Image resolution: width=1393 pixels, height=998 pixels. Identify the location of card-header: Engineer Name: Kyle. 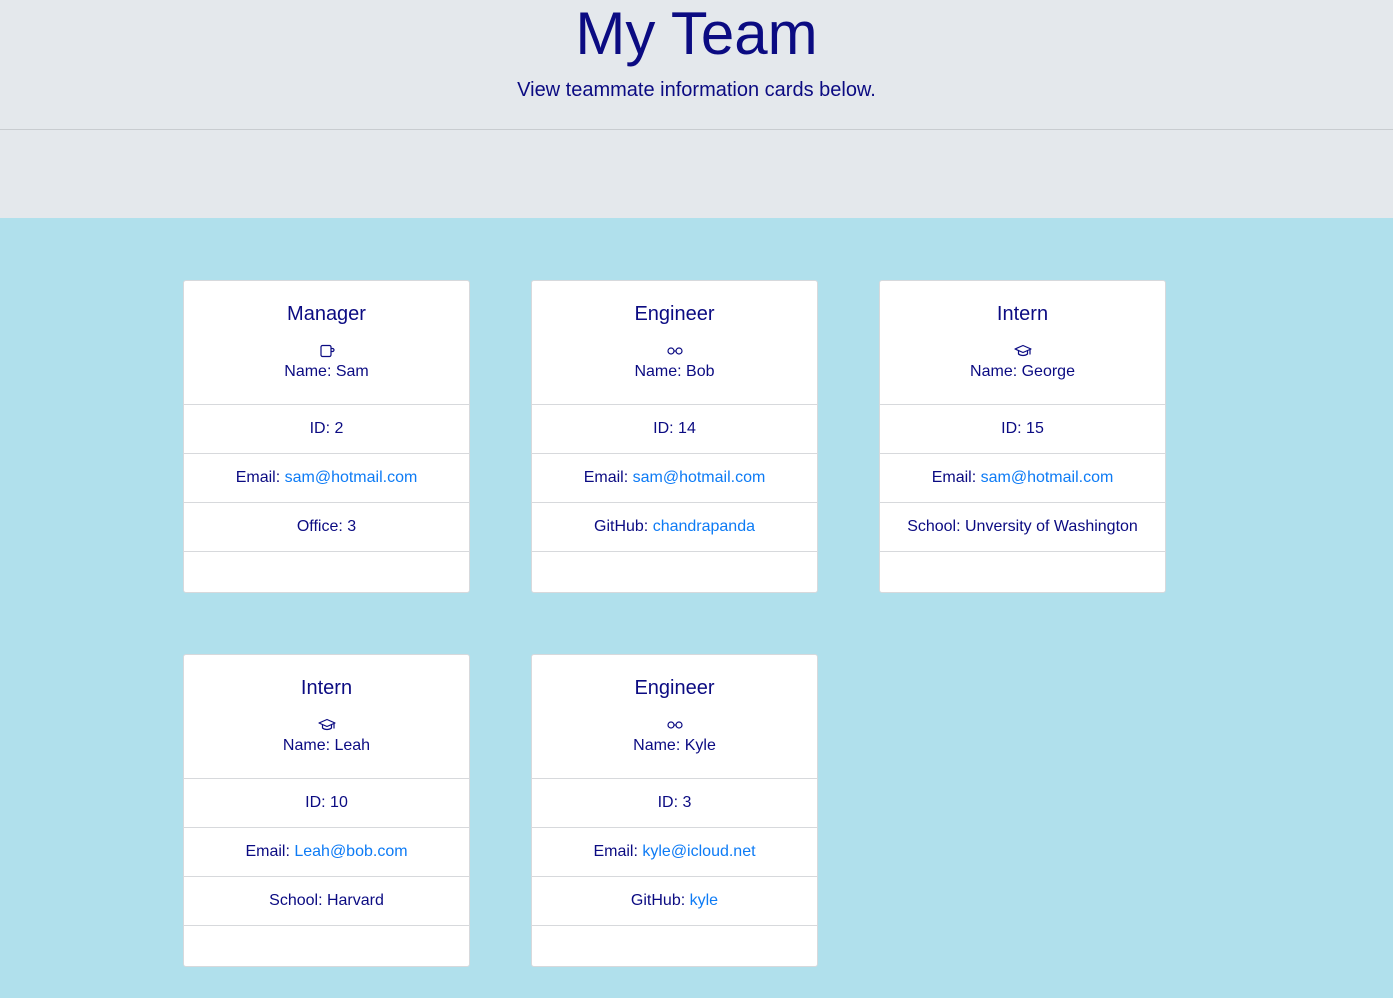
(674, 717).